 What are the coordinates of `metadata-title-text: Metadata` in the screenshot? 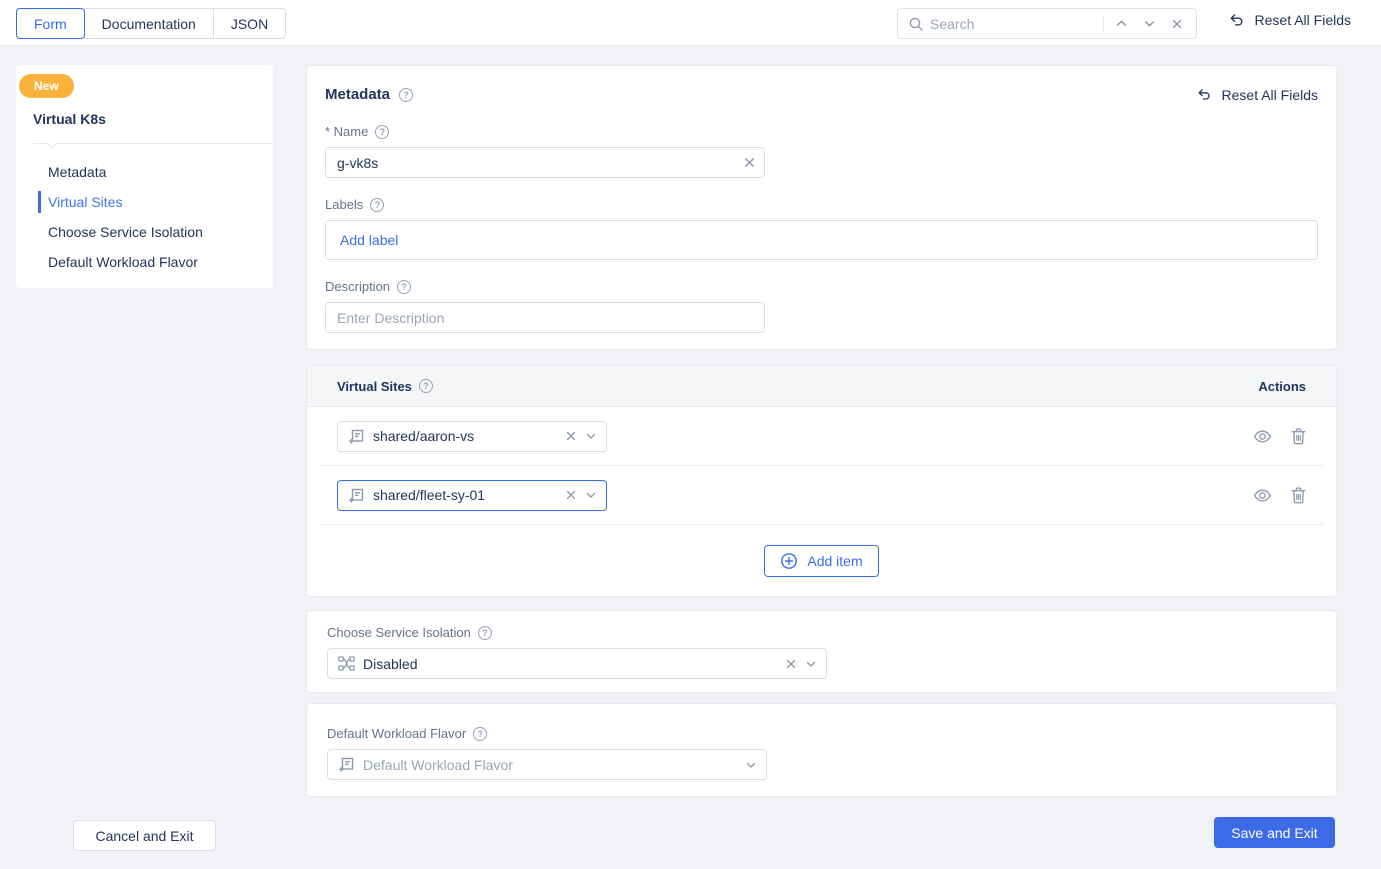 It's located at (358, 94).